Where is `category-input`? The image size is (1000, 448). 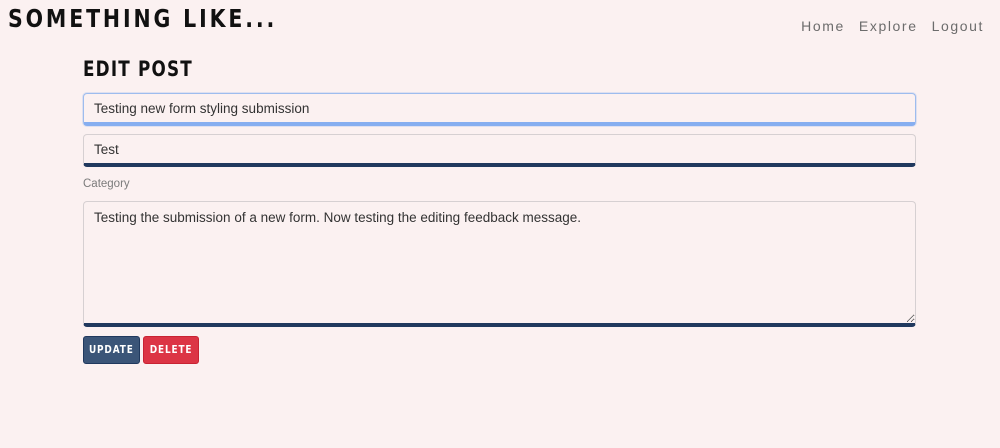
category-input is located at coordinates (499, 150).